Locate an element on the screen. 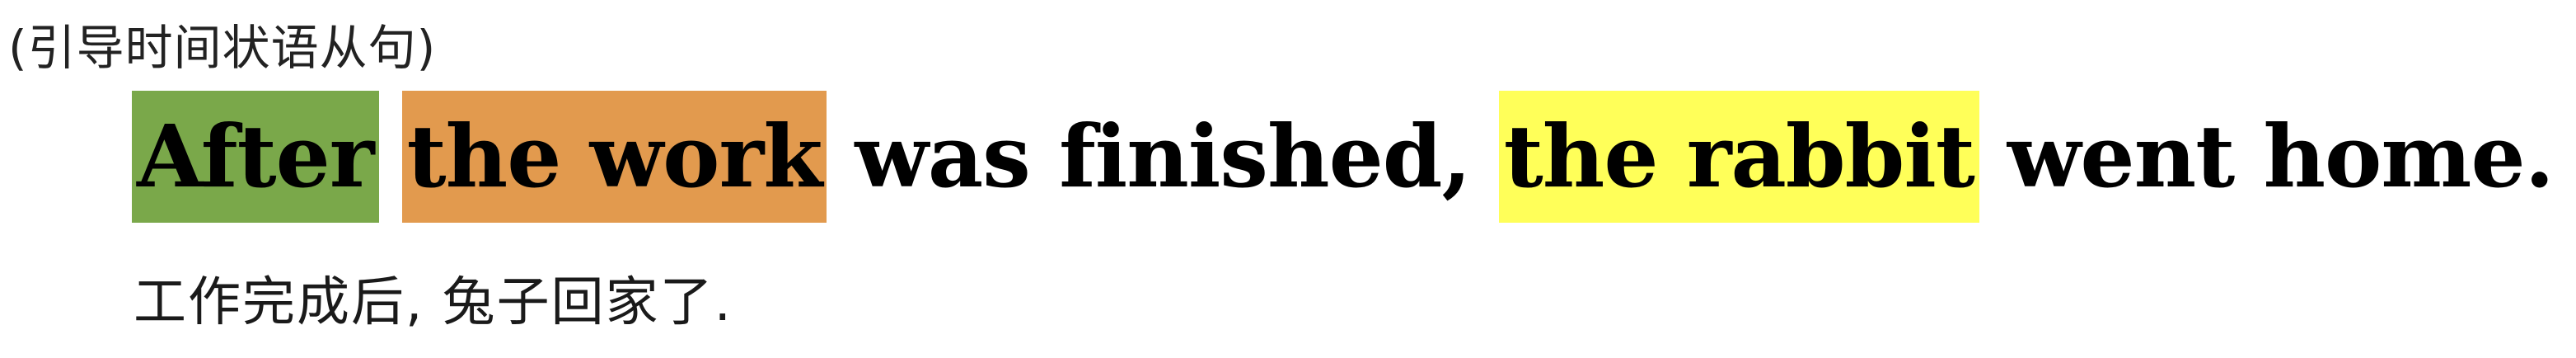 The height and width of the screenshot is (358, 2576). subject-the-work: the work is located at coordinates (614, 157).